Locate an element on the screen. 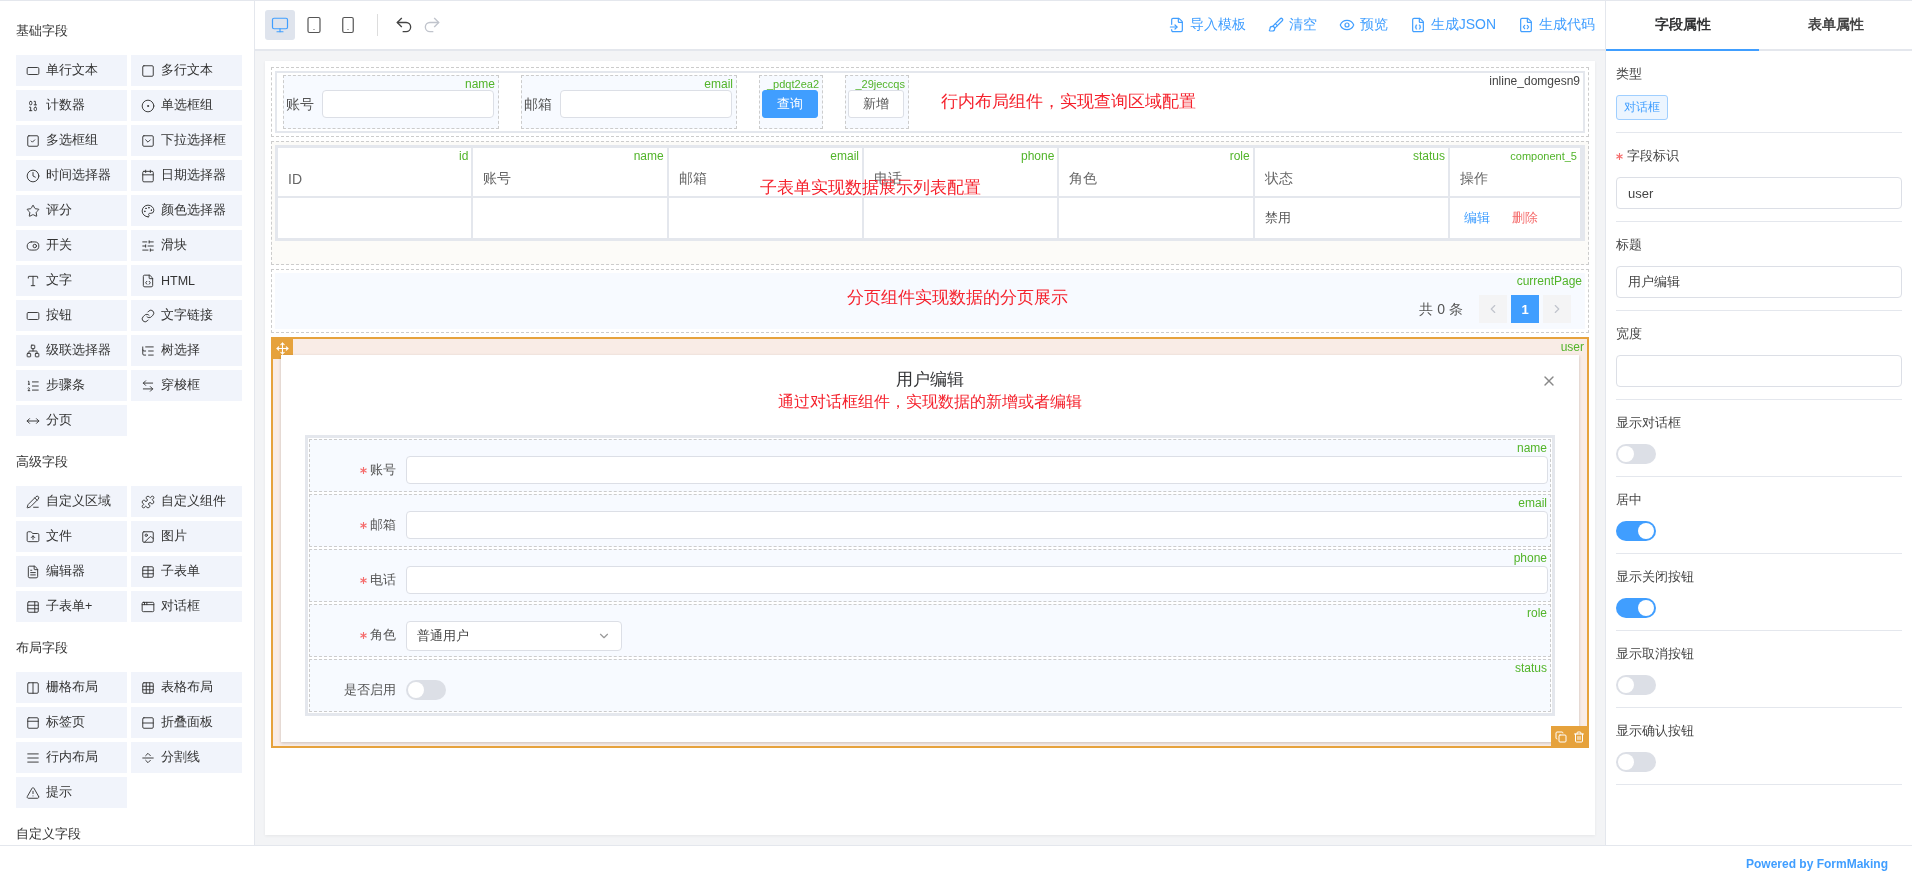  component-item: 穿梭框 is located at coordinates (186, 385).